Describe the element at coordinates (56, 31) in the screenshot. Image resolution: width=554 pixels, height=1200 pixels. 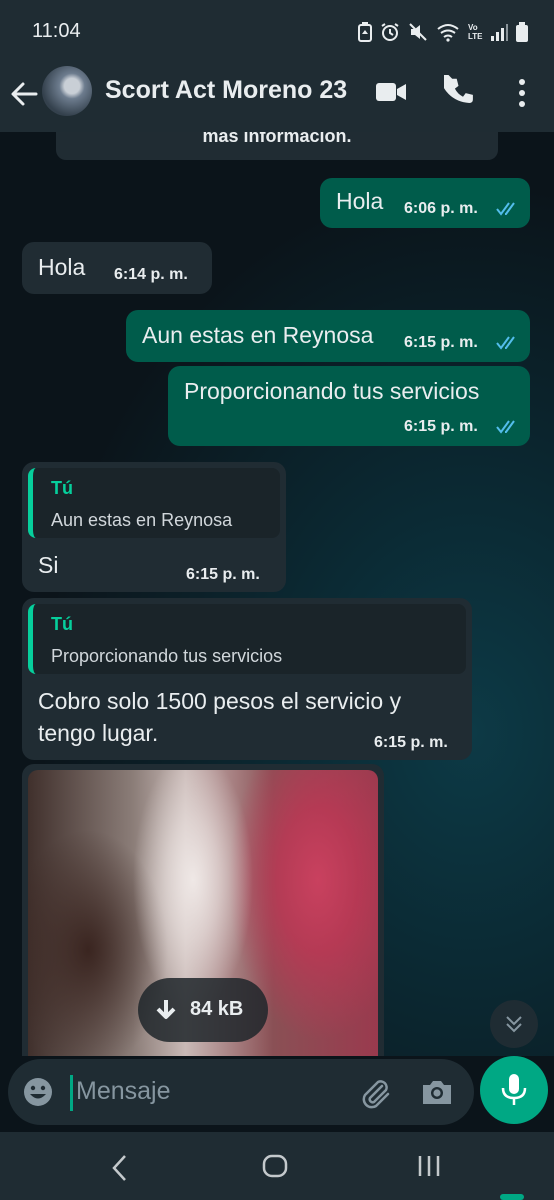
I see `status-time: 11:04` at that location.